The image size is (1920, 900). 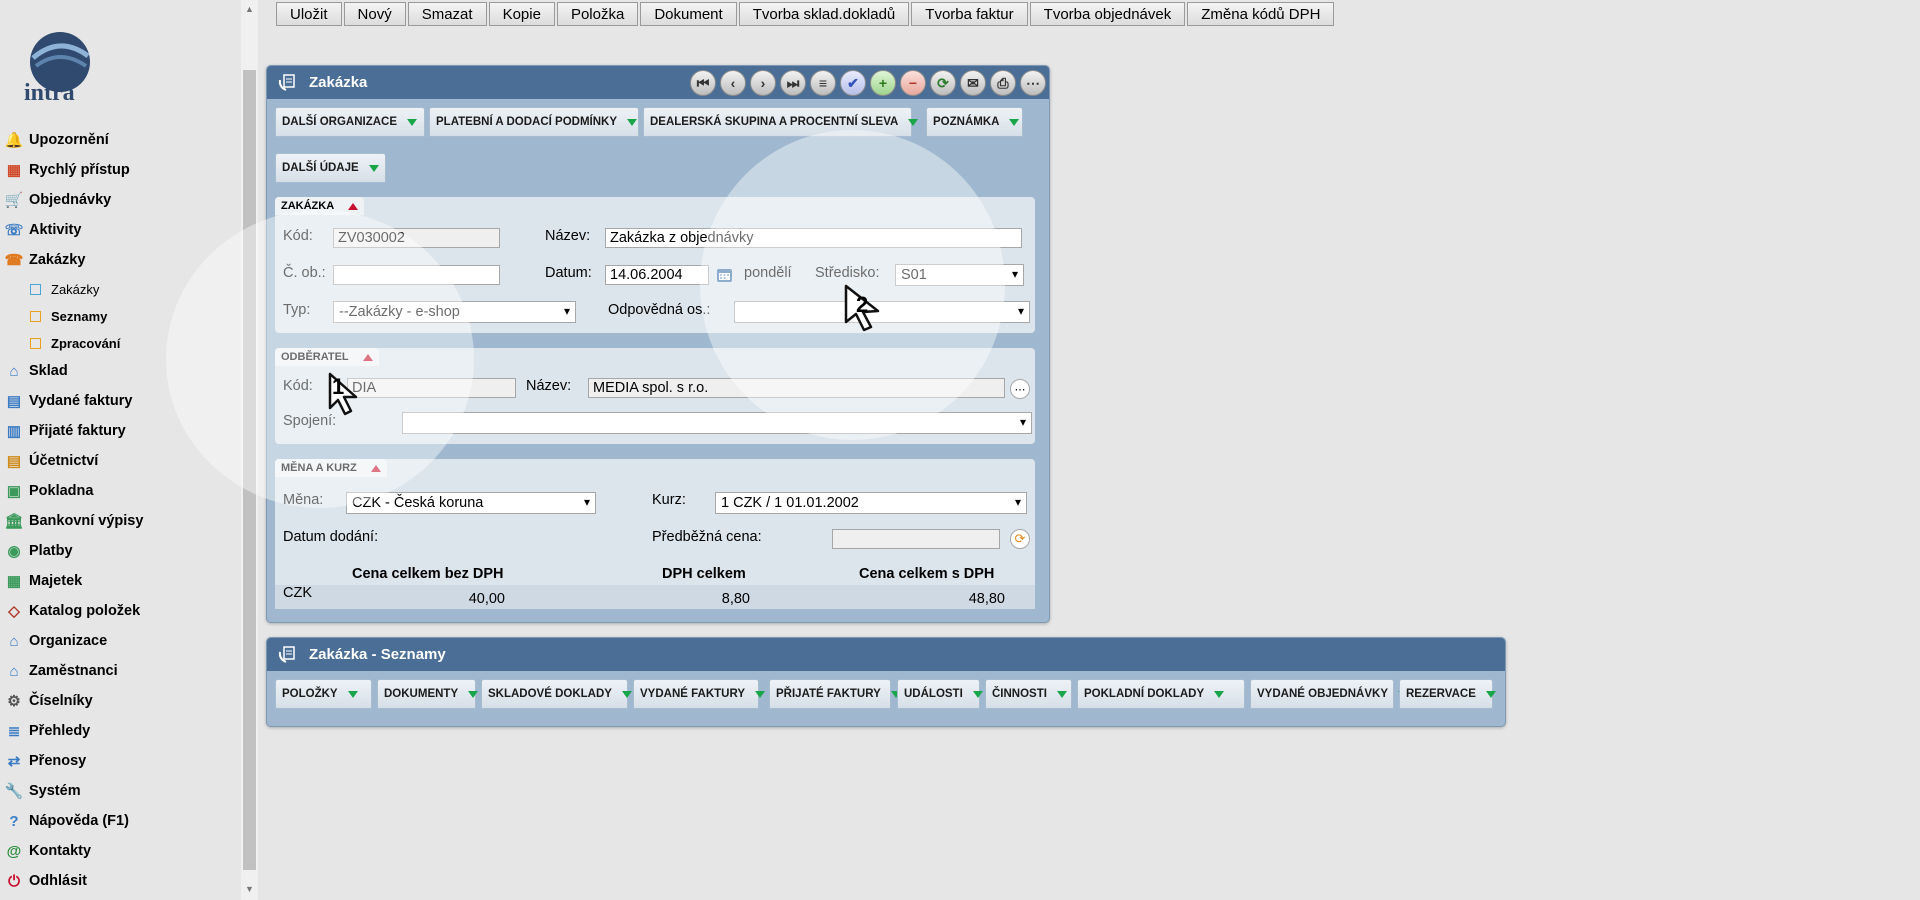 What do you see at coordinates (913, 83) in the screenshot?
I see `remove-record-button: −` at bounding box center [913, 83].